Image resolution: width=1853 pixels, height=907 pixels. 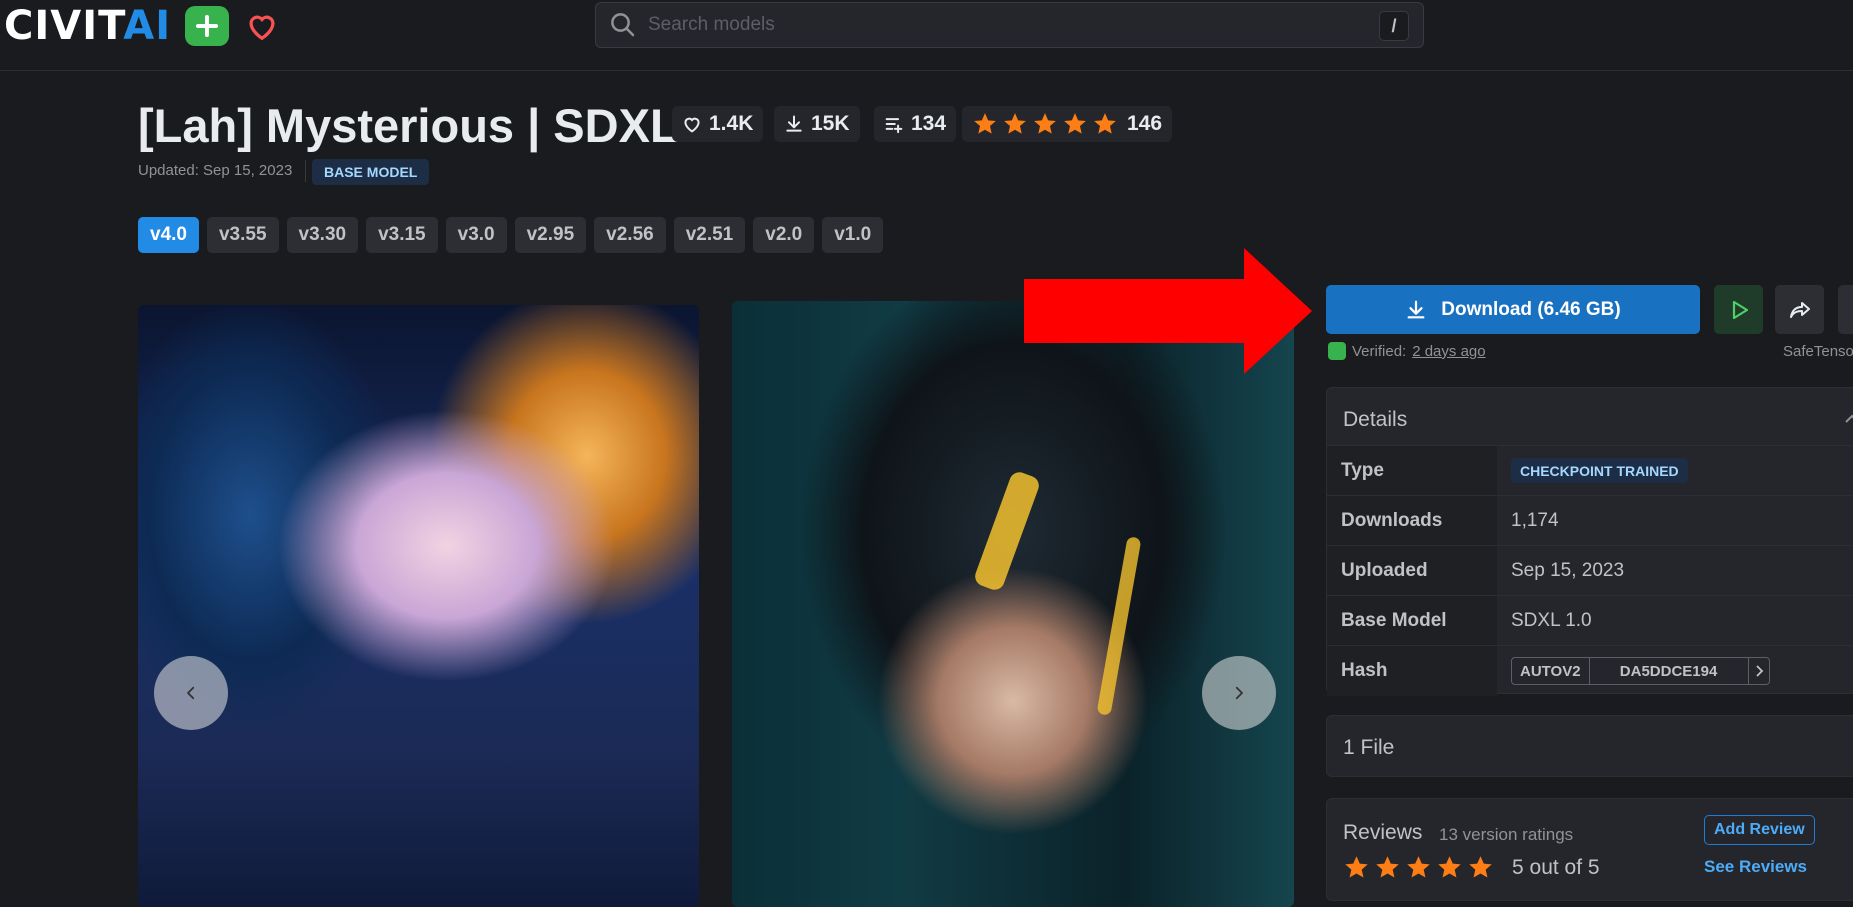 I want to click on divider, so click(x=305, y=171).